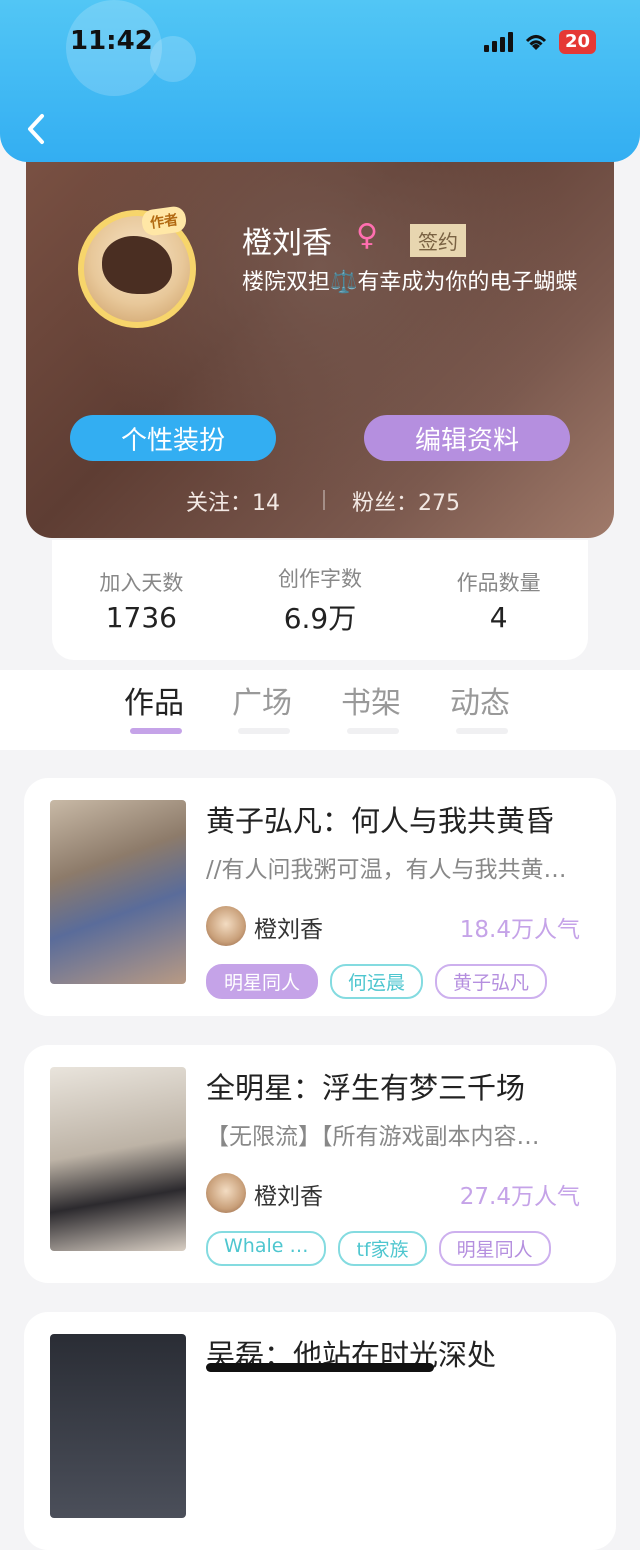 This screenshot has width=640, height=1550. I want to click on tab-bookshelf: 书架, so click(371, 700).